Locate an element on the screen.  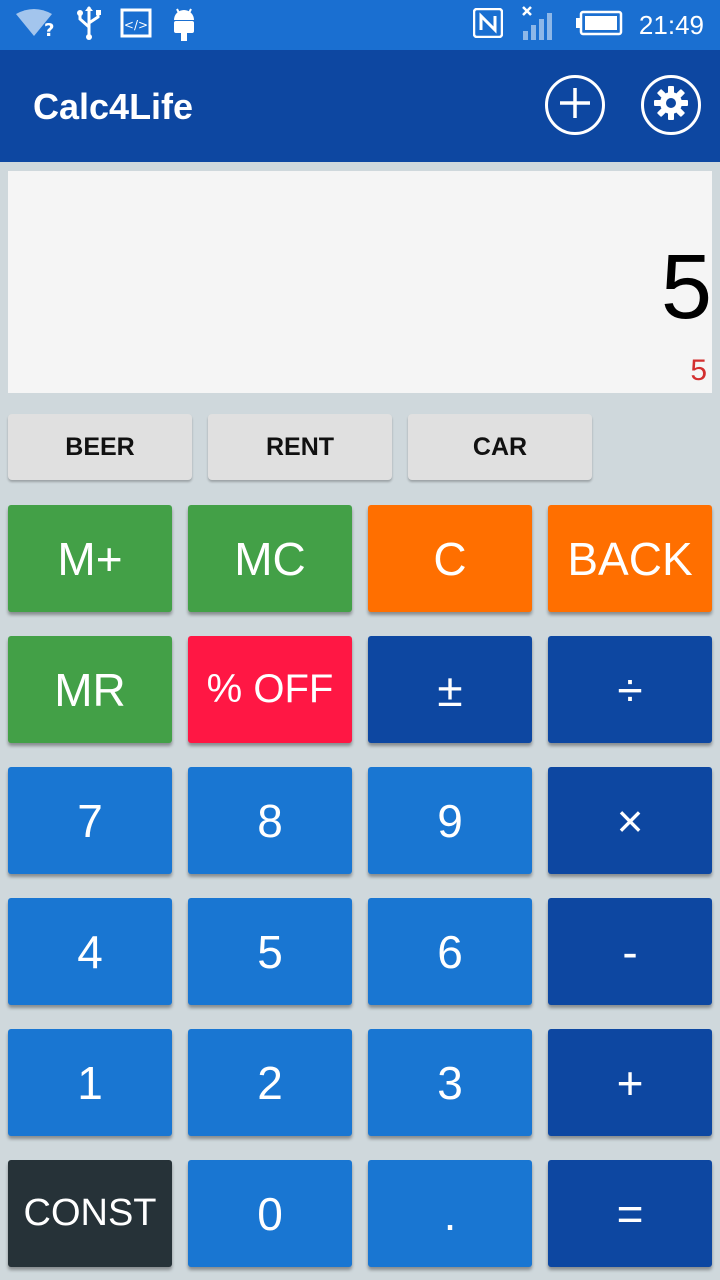
equals-button: = is located at coordinates (630, 1213).